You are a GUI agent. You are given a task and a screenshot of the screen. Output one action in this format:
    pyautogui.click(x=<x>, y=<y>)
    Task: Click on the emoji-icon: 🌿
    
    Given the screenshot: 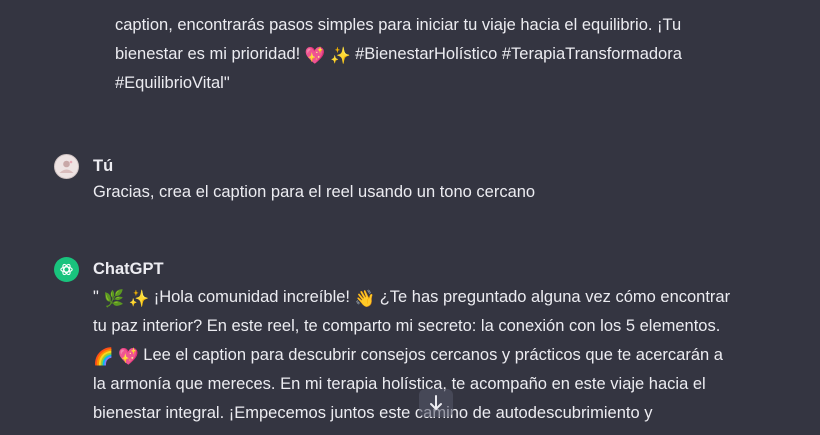 What is the action you would take?
    pyautogui.click(x=113, y=299)
    